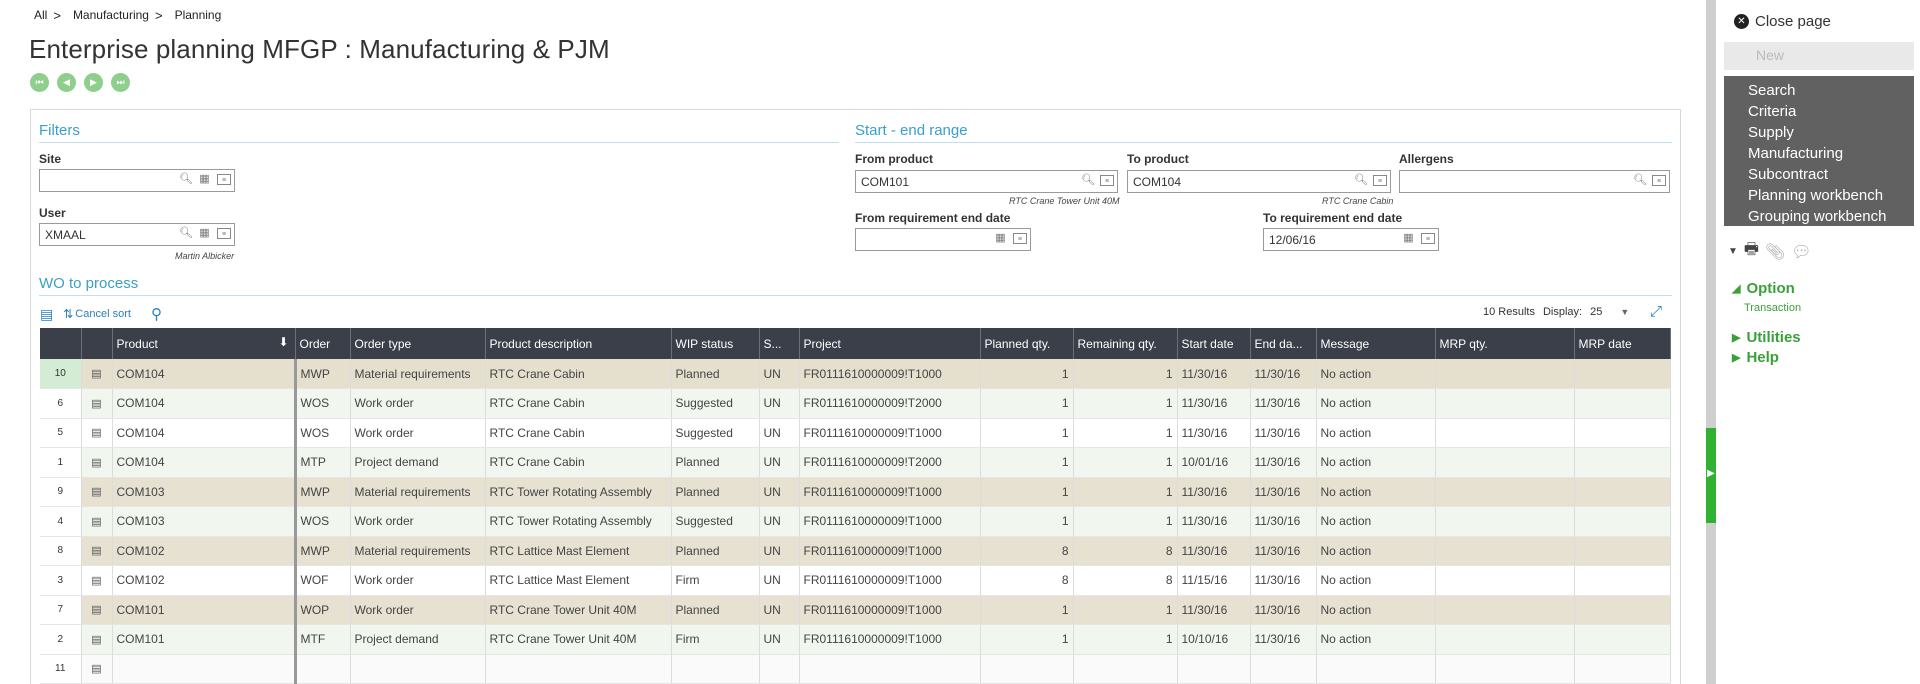 This screenshot has width=1920, height=684. Describe the element at coordinates (1711, 475) in the screenshot. I see `side-panel-toggle: ▶` at that location.